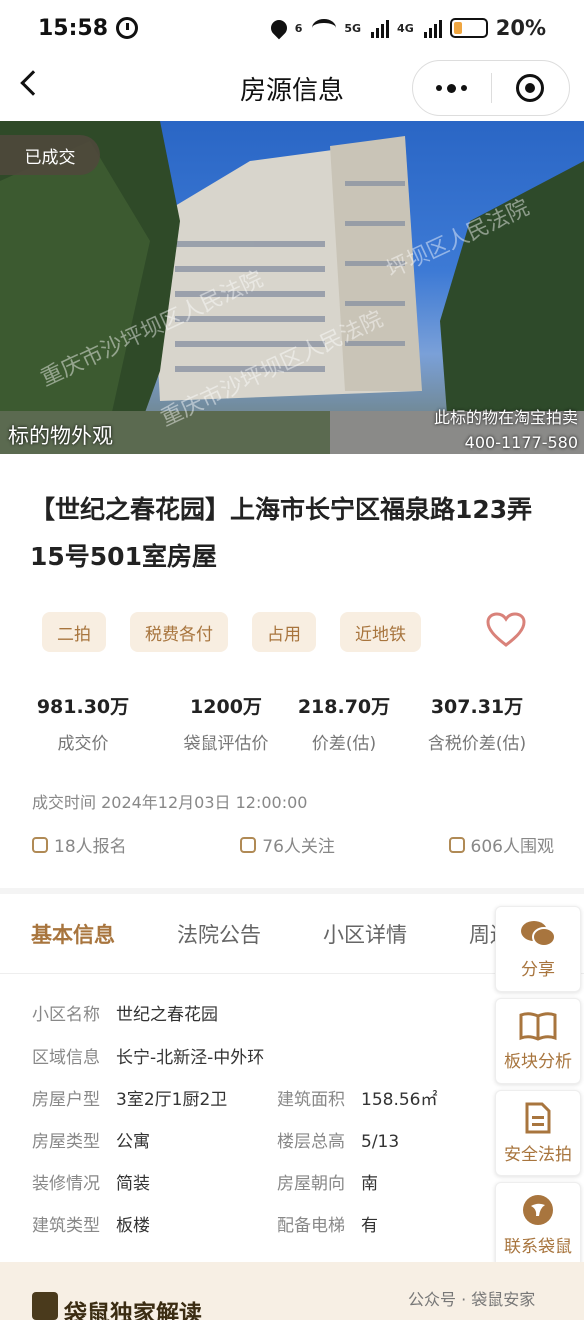  I want to click on status-icons: 6 5G 4G 20%, so click(406, 28).